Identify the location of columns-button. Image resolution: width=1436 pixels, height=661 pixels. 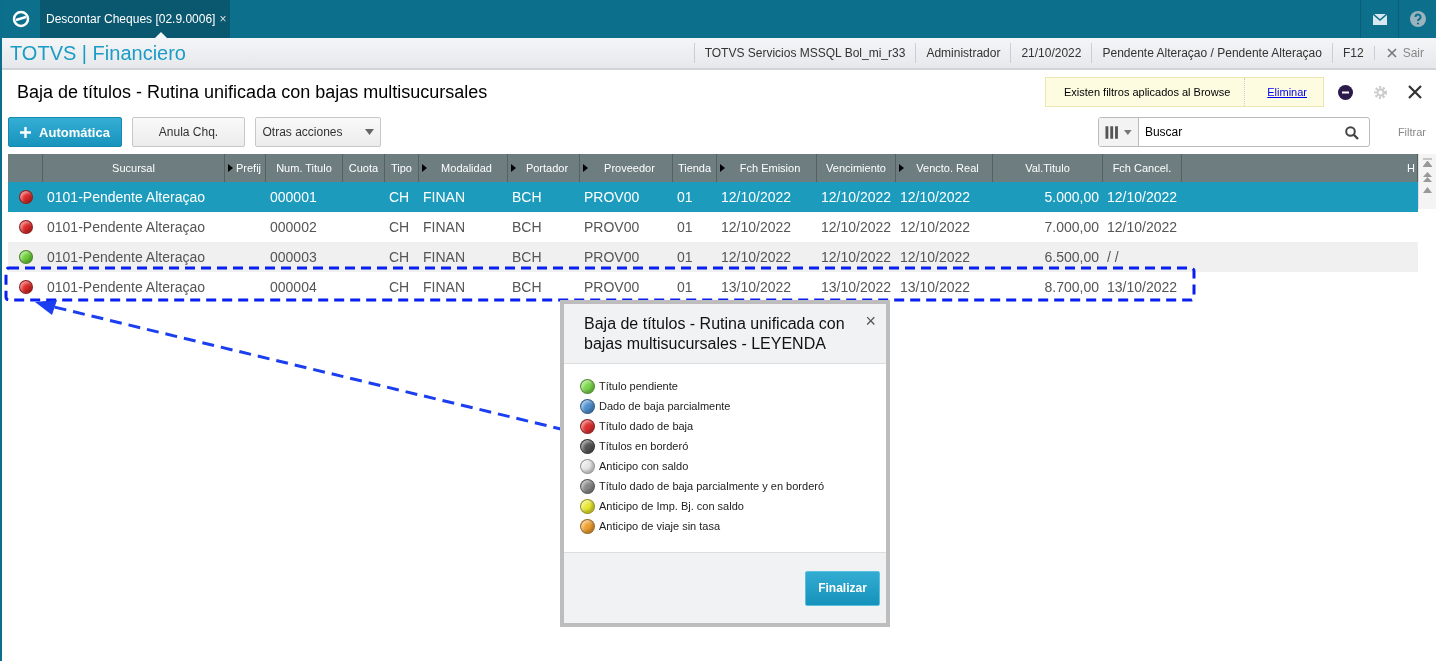
(1118, 132).